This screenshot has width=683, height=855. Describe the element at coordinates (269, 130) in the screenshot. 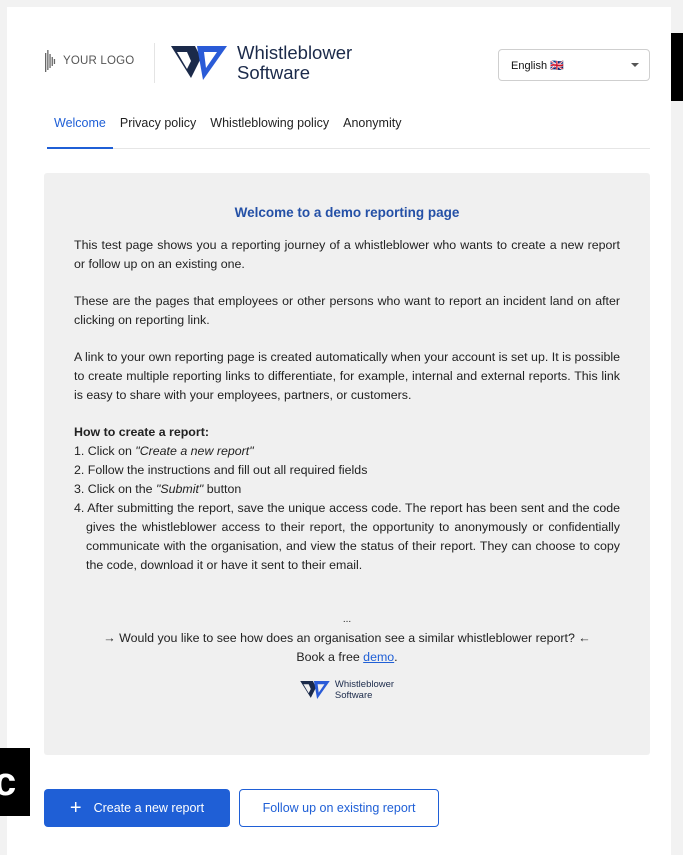

I see `tab-whistleblowing-policy: Whistleblowing policy` at that location.